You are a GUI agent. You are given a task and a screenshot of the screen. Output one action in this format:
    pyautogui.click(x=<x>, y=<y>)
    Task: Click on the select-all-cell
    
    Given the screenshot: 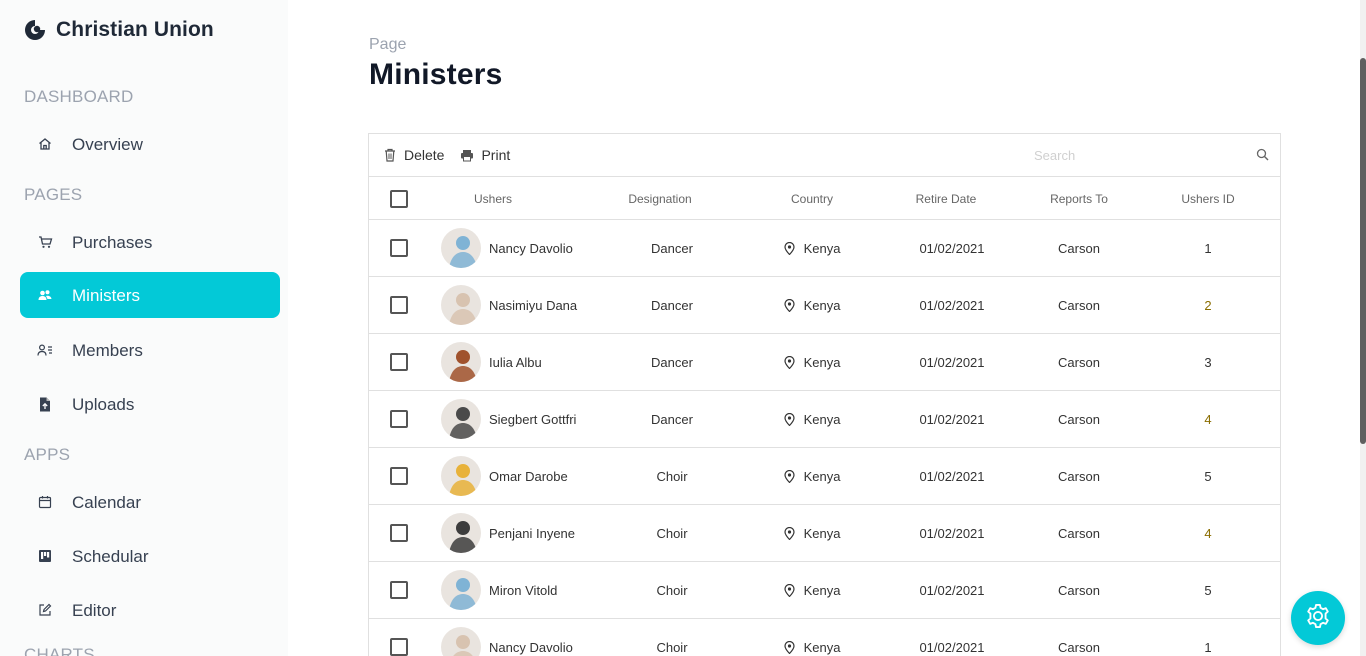 What is the action you would take?
    pyautogui.click(x=399, y=198)
    